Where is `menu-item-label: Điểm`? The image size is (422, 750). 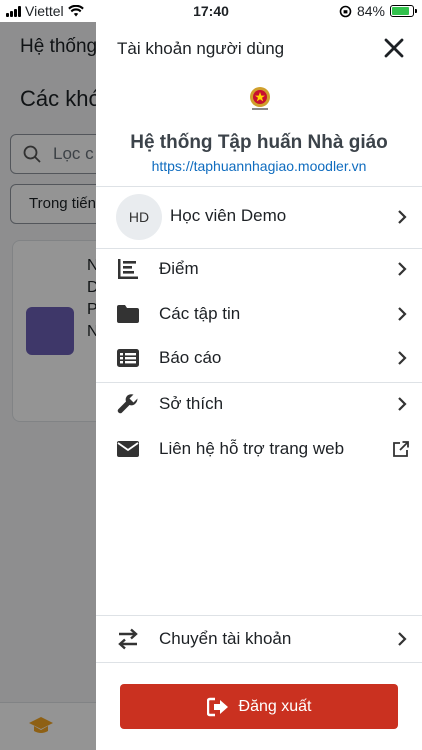 menu-item-label: Điểm is located at coordinates (179, 268).